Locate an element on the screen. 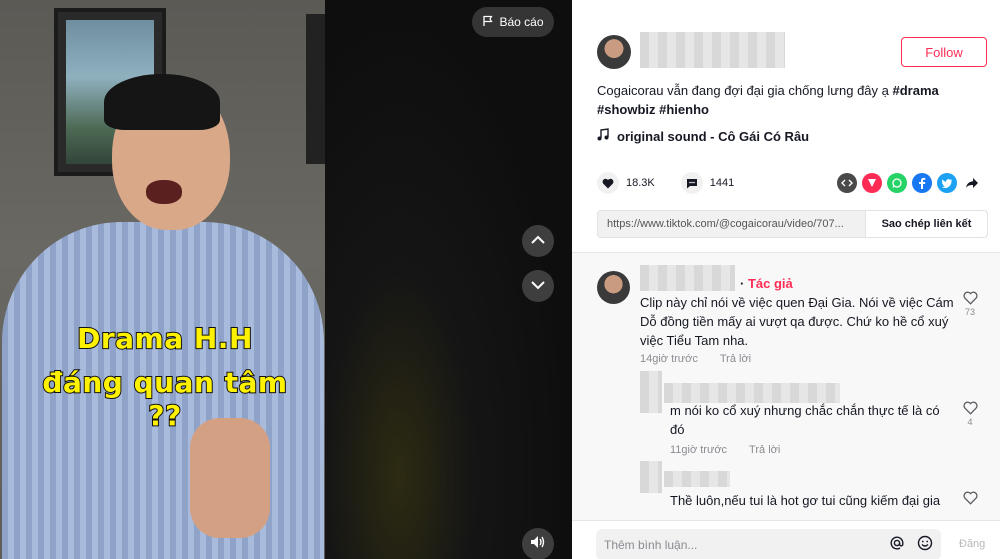 This screenshot has height=559, width=1000. reply-like: 4 is located at coordinates (970, 414).